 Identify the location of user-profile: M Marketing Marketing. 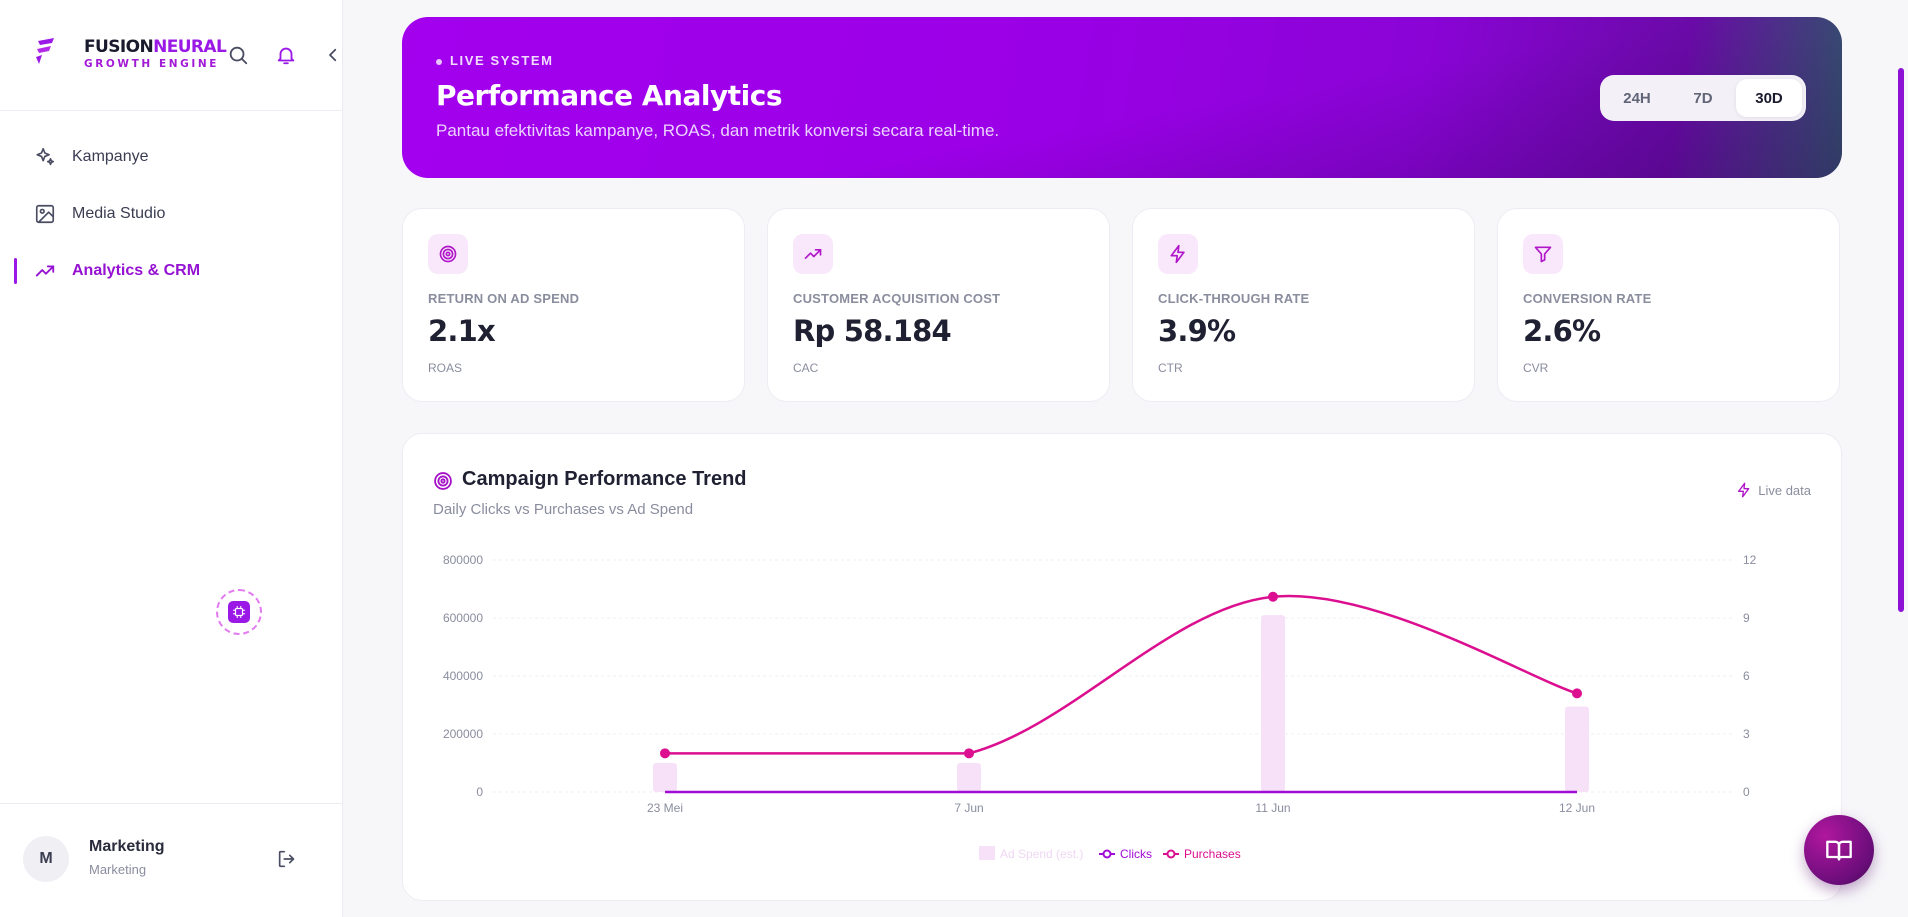
(171, 860).